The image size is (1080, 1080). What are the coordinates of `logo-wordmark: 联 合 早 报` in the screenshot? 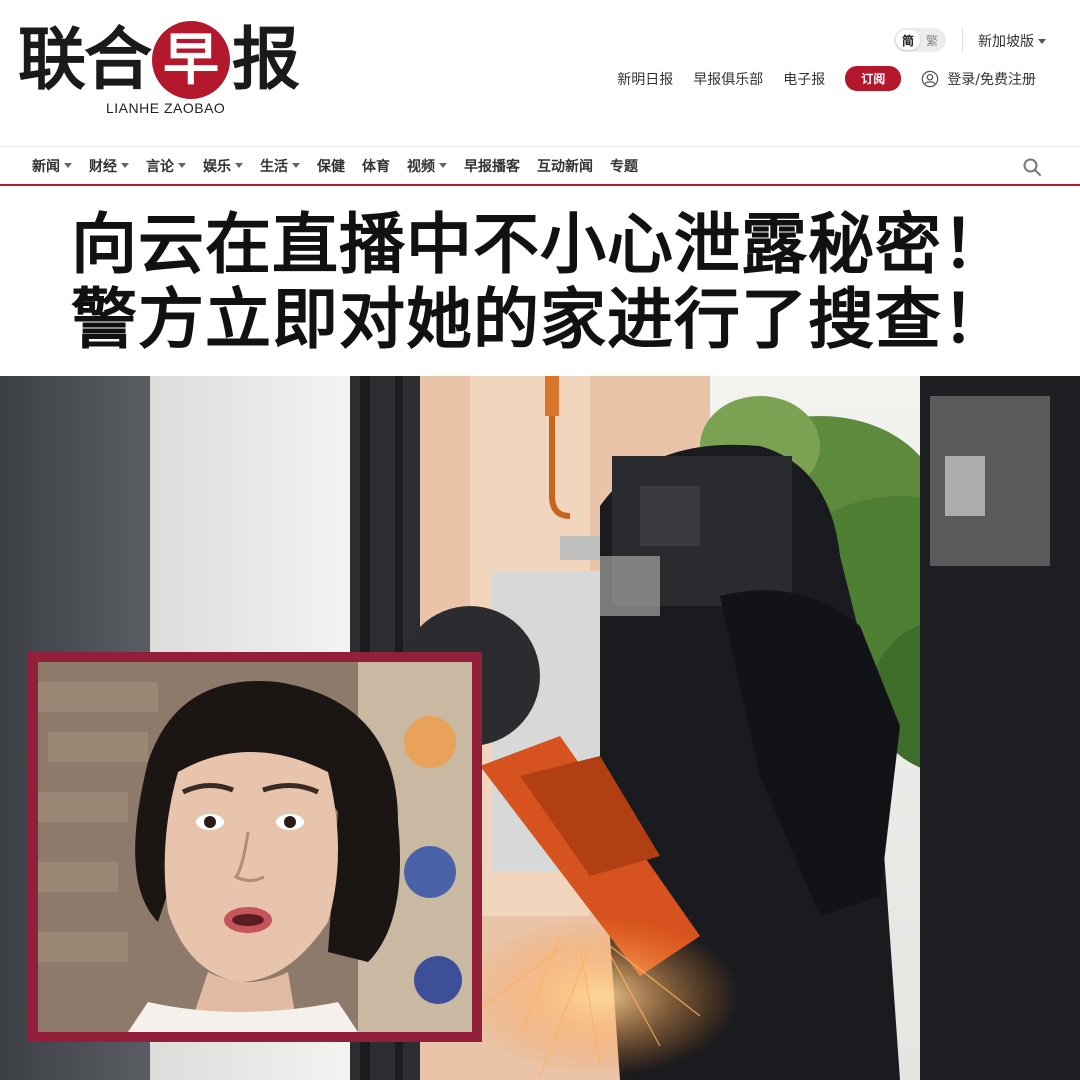 It's located at (168, 60).